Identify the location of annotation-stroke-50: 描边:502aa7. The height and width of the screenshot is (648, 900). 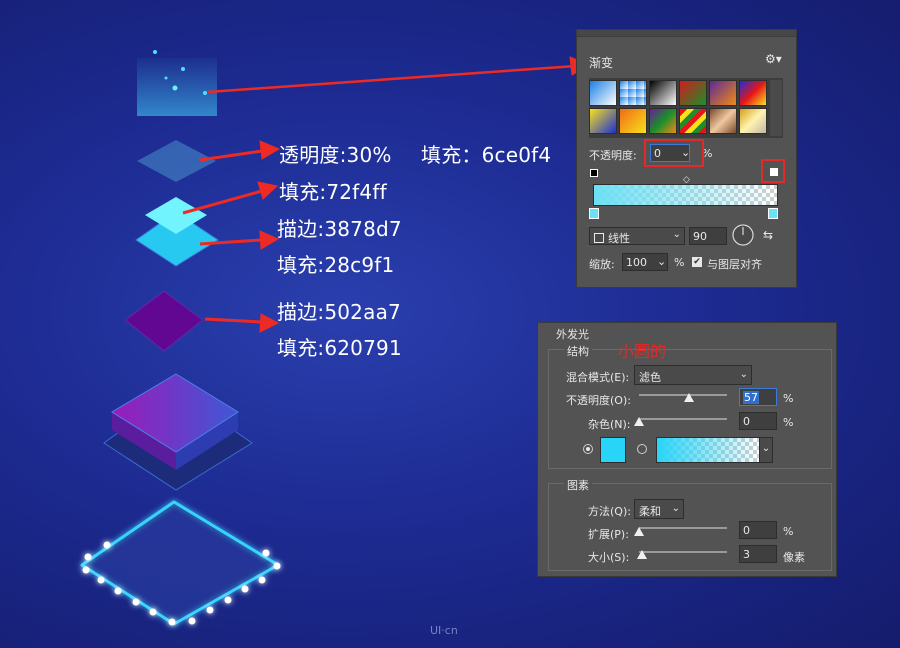
(339, 312).